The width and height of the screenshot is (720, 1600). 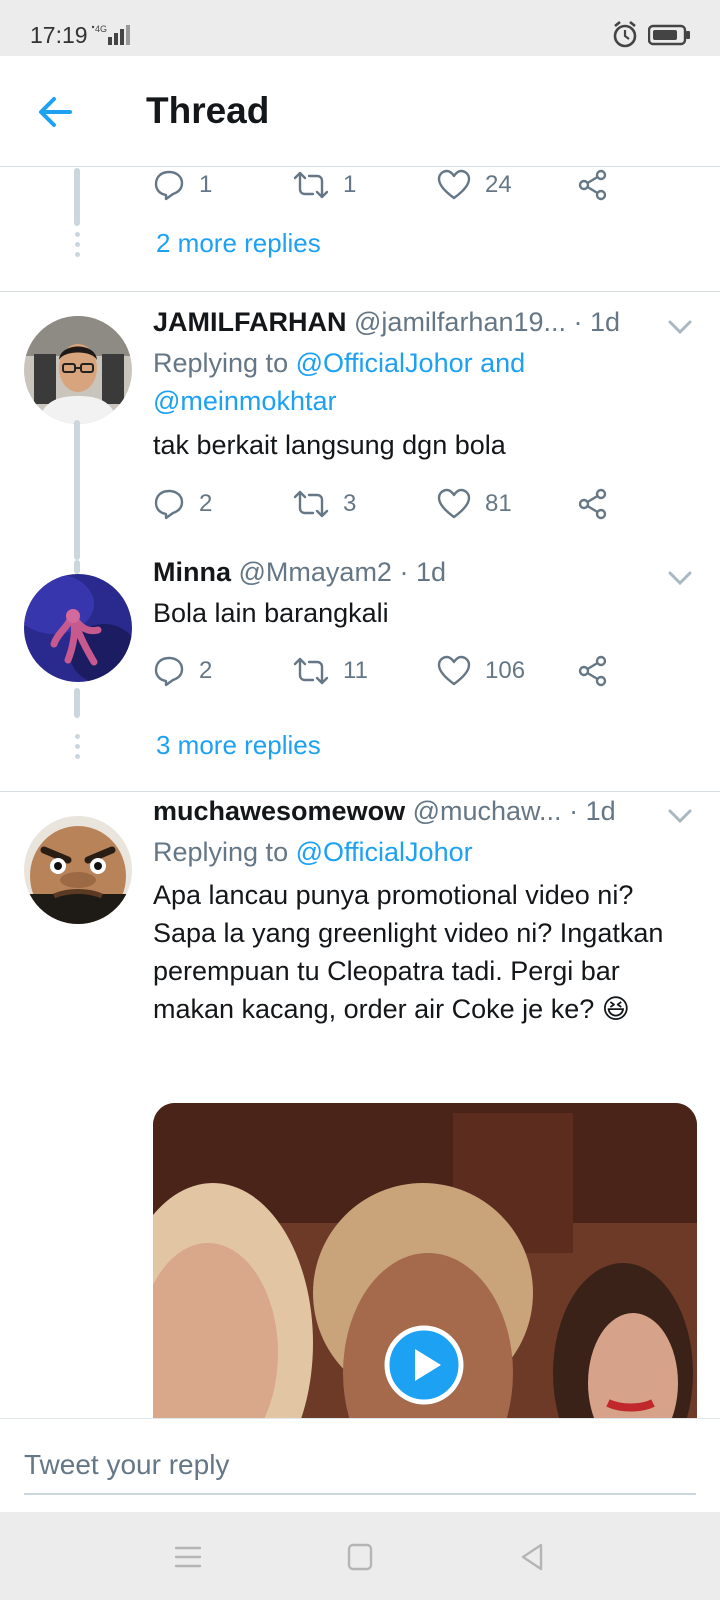 What do you see at coordinates (388, 504) in the screenshot?
I see `tweet-actions: 2 3 81` at bounding box center [388, 504].